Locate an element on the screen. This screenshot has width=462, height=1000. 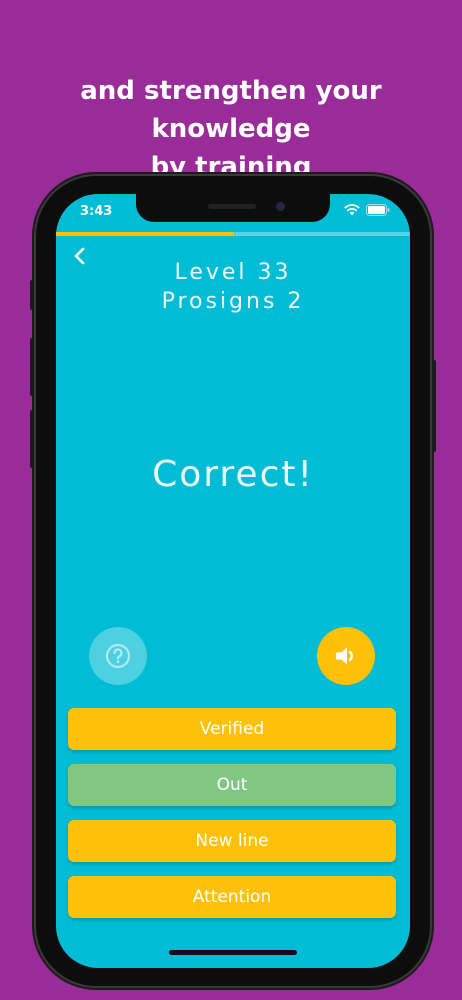
home-indicator is located at coordinates (233, 952).